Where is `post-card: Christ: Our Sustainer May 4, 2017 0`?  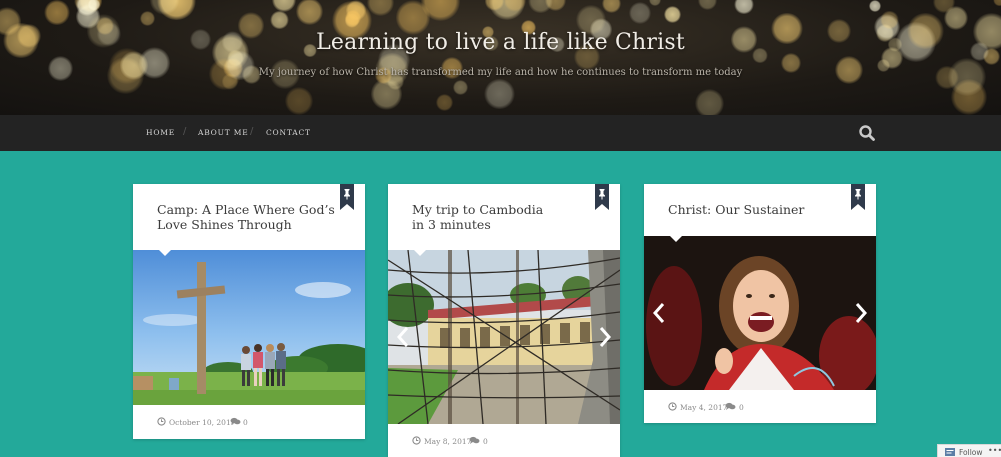 post-card: Christ: Our Sustainer May 4, 2017 0 is located at coordinates (760, 303).